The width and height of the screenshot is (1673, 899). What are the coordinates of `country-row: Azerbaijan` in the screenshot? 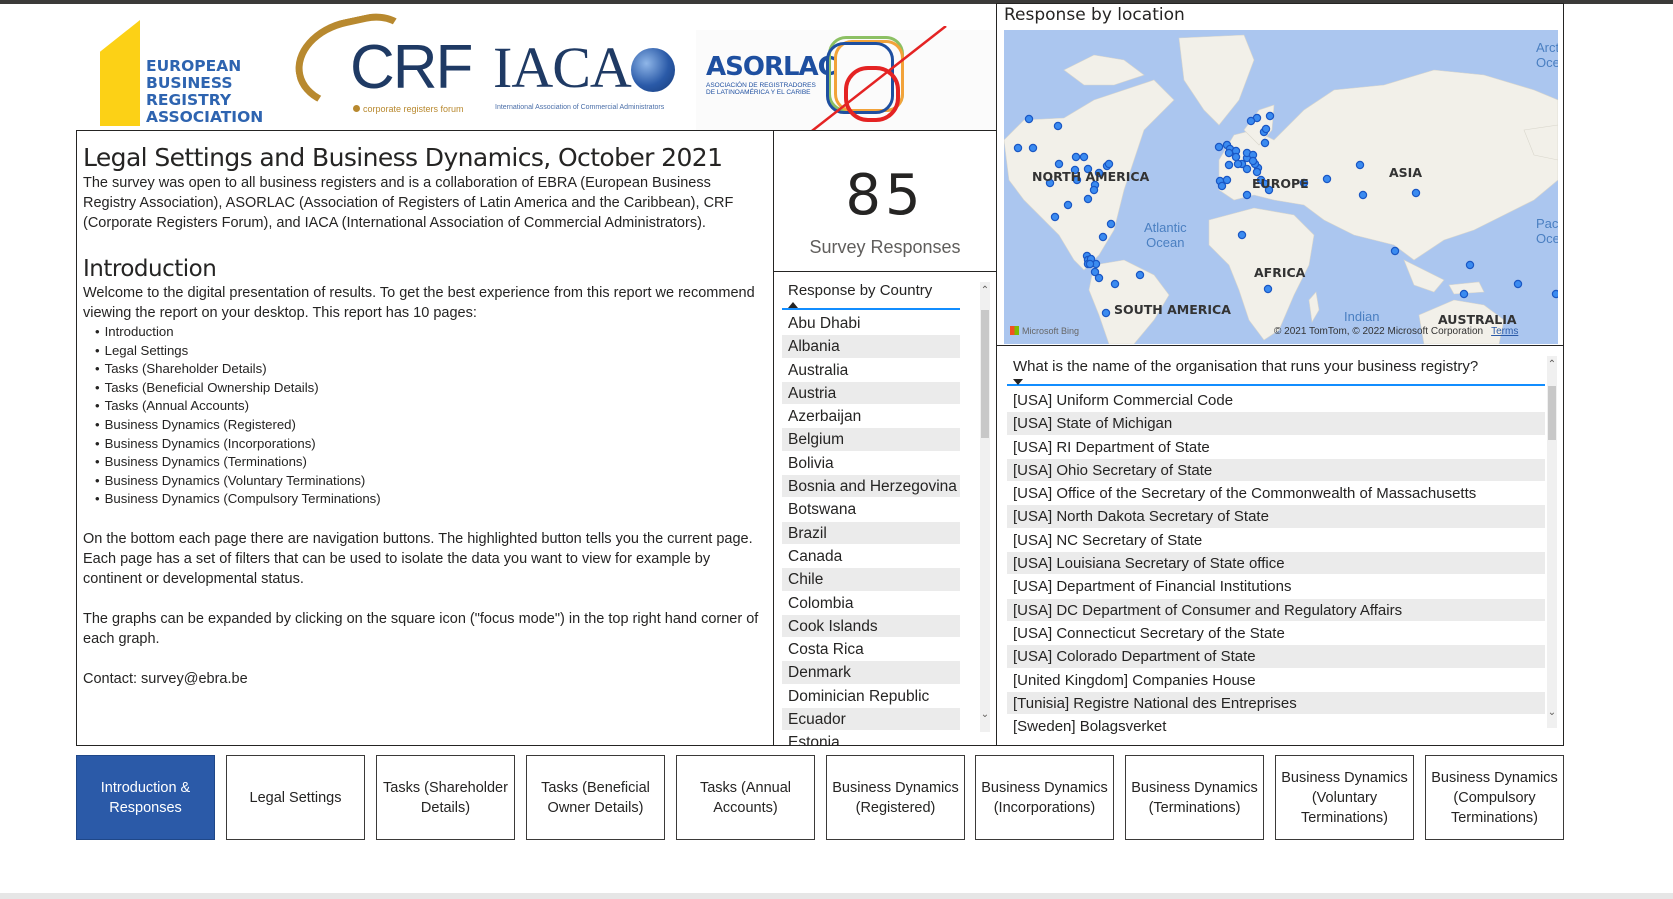 It's located at (871, 417).